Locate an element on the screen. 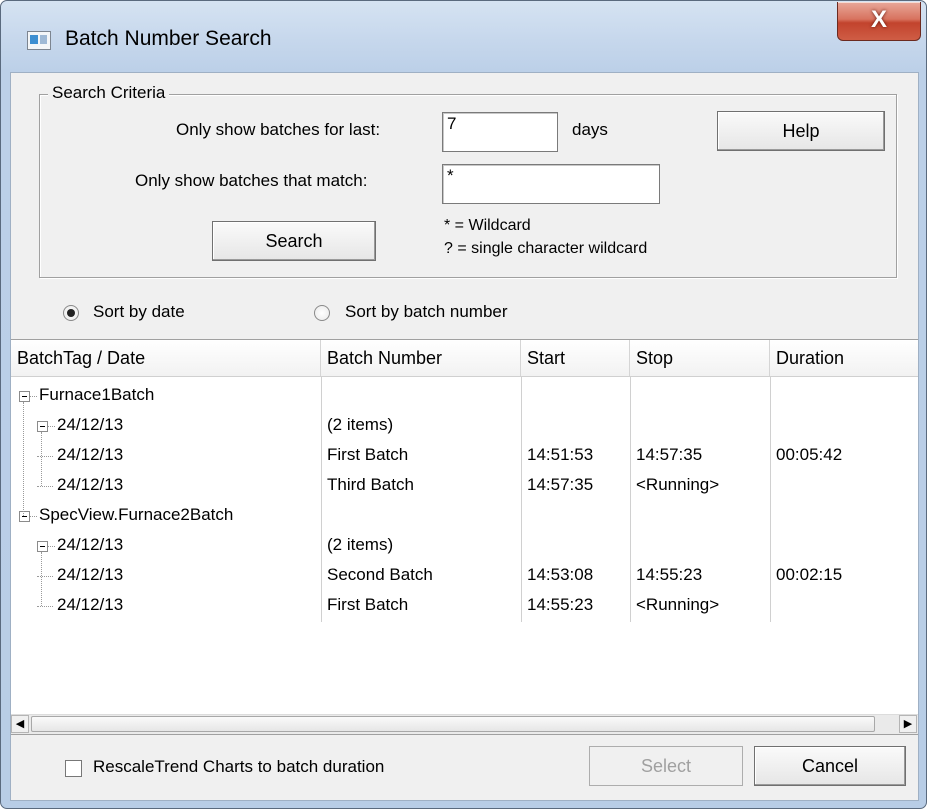 Image resolution: width=927 pixels, height=809 pixels. scroll-left-icon: ◀ is located at coordinates (20, 724).